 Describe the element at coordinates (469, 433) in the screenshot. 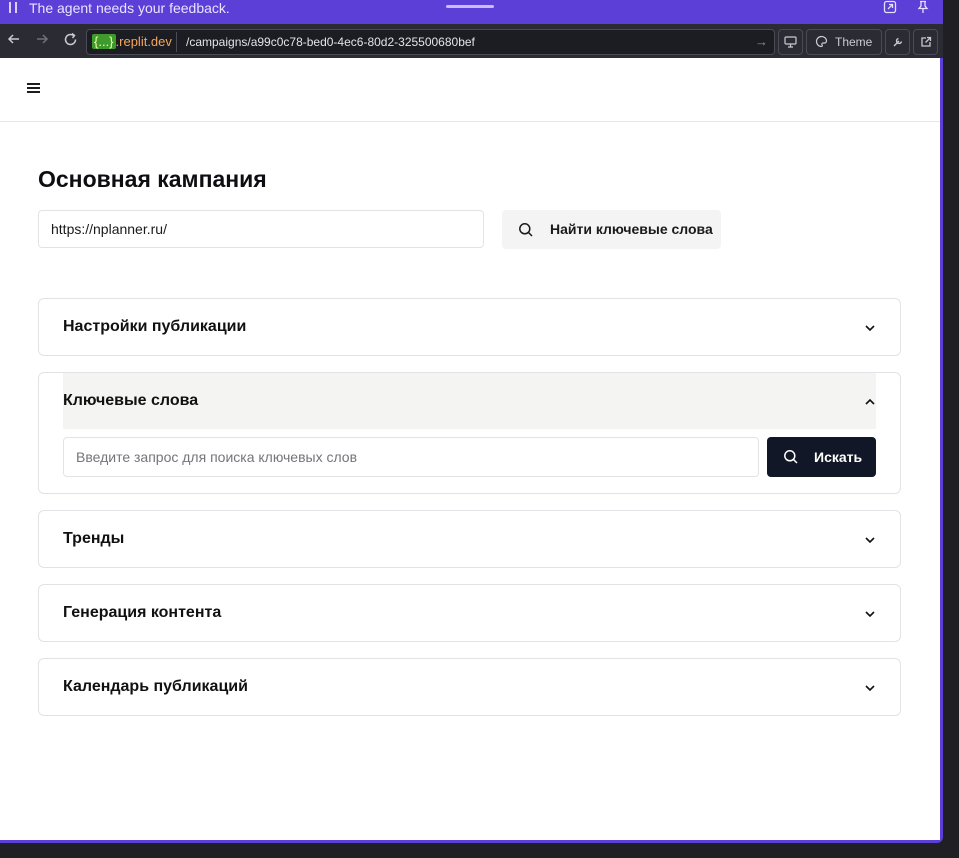

I see `section-keywords: Ключевые слова Искать` at that location.